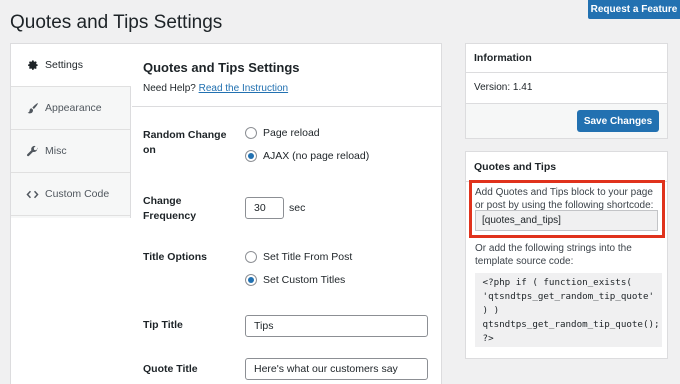 Image resolution: width=680 pixels, height=384 pixels. Describe the element at coordinates (170, 369) in the screenshot. I see `quote-title-label: Quote Title` at that location.